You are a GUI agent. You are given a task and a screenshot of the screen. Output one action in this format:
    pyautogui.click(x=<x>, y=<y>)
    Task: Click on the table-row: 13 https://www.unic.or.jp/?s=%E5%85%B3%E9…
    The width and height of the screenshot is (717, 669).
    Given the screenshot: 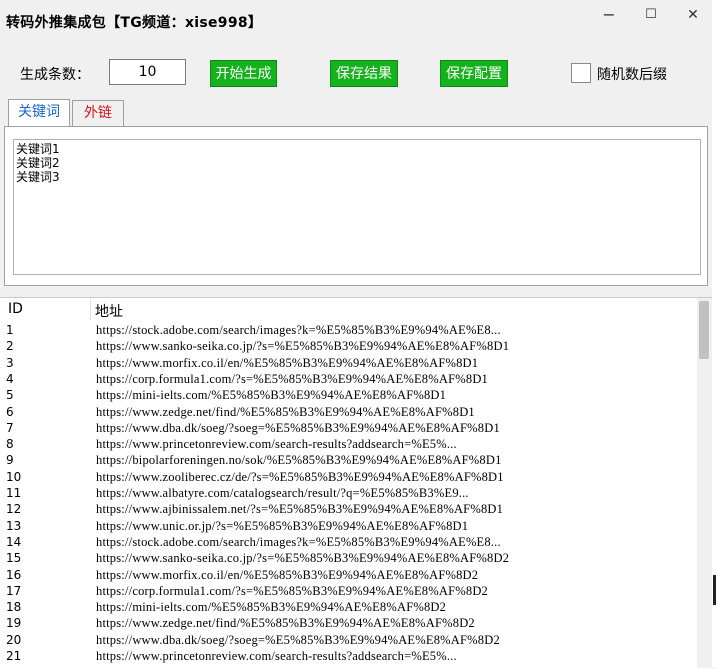 What is the action you would take?
    pyautogui.click(x=350, y=526)
    